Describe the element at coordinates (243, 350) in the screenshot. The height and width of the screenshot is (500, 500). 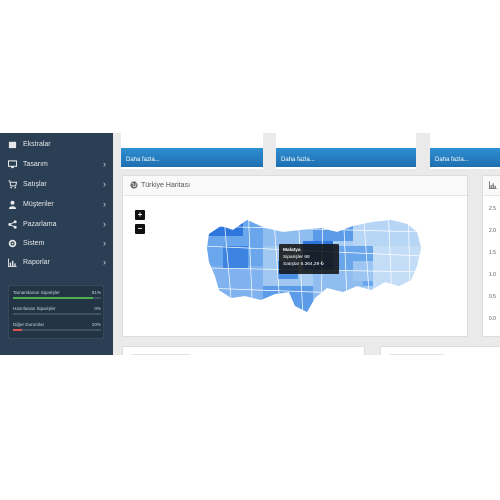
I see `bottom-panel-left` at that location.